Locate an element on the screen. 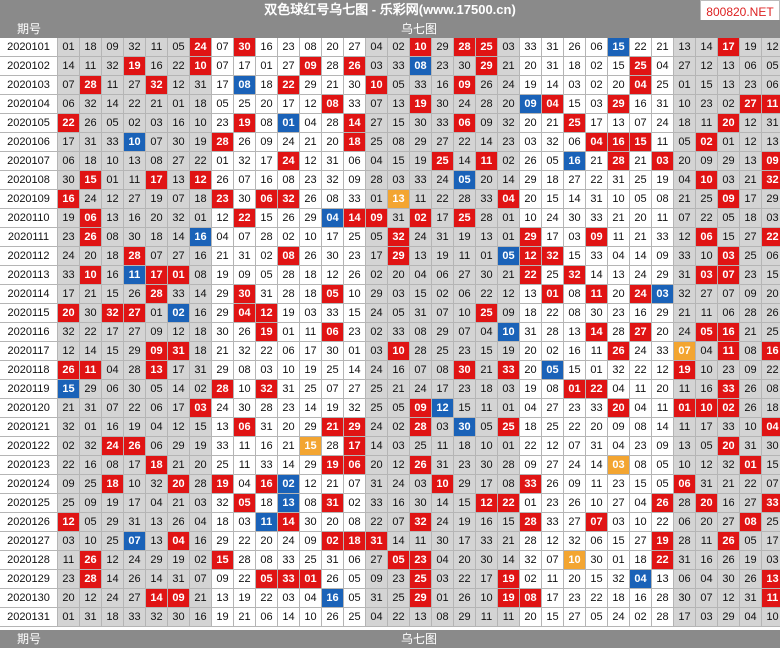 The image size is (780, 649). period-cell: 2020129 is located at coordinates (29, 579).